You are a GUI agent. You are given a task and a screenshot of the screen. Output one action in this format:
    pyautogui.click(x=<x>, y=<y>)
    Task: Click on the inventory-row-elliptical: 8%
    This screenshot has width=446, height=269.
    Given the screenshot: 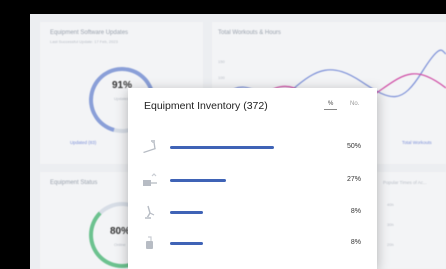 What is the action you would take?
    pyautogui.click(x=252, y=213)
    